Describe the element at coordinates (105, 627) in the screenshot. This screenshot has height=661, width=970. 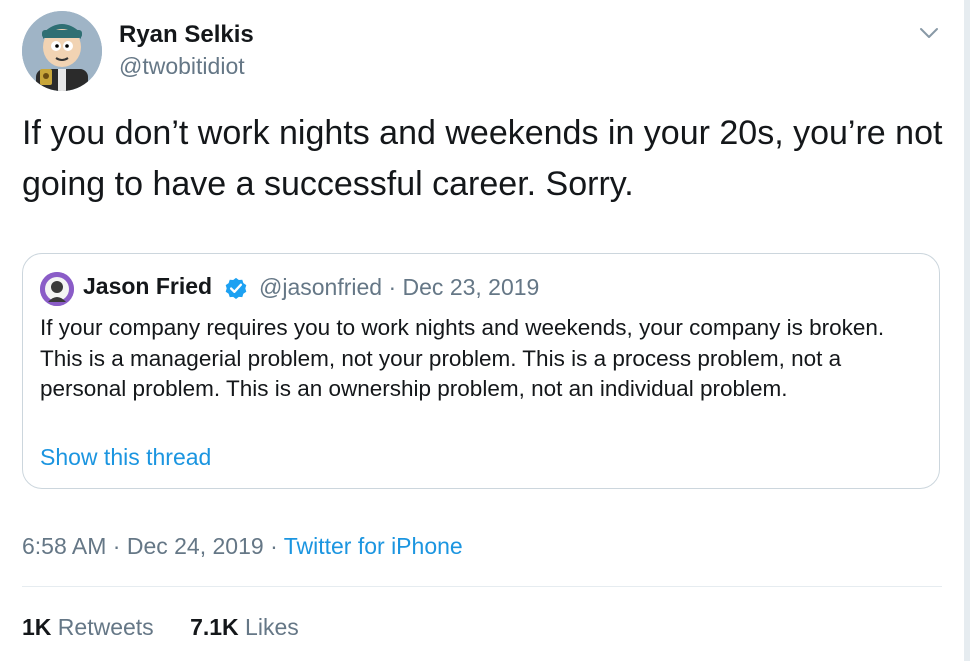
I see `retweets-label: Retweets` at that location.